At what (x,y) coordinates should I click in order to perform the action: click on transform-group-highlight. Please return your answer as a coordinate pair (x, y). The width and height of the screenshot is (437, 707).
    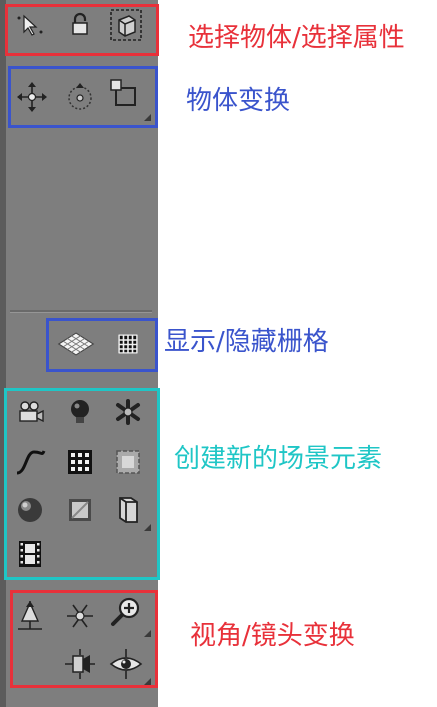
    Looking at the image, I should click on (83, 97).